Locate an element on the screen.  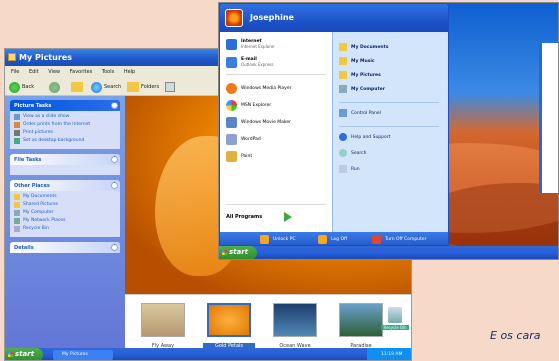
start-label: start is located at coordinates (239, 252).